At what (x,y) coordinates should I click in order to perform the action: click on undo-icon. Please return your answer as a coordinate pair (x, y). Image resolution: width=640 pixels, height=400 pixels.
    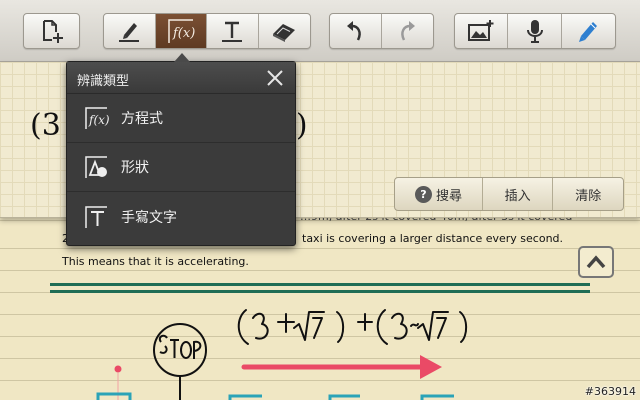
    Looking at the image, I should click on (354, 31).